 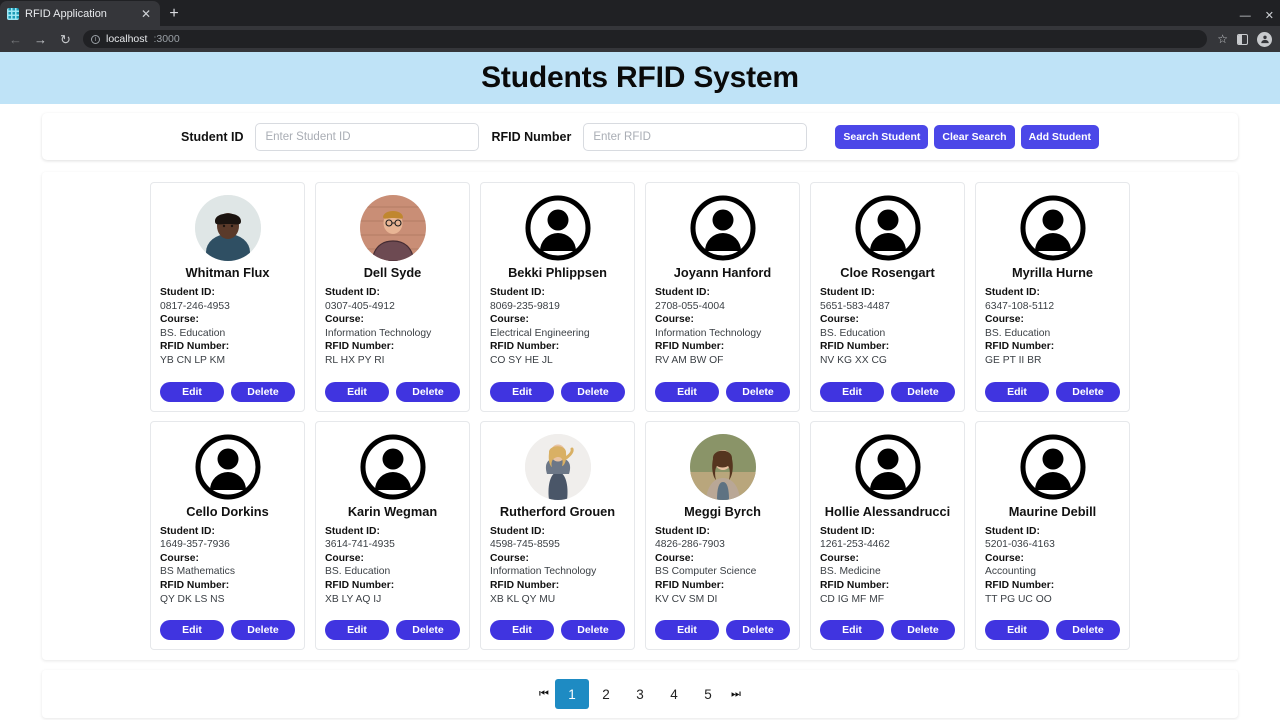 I want to click on student-id-field: Student ID: 0817-246-4953, so click(x=227, y=299).